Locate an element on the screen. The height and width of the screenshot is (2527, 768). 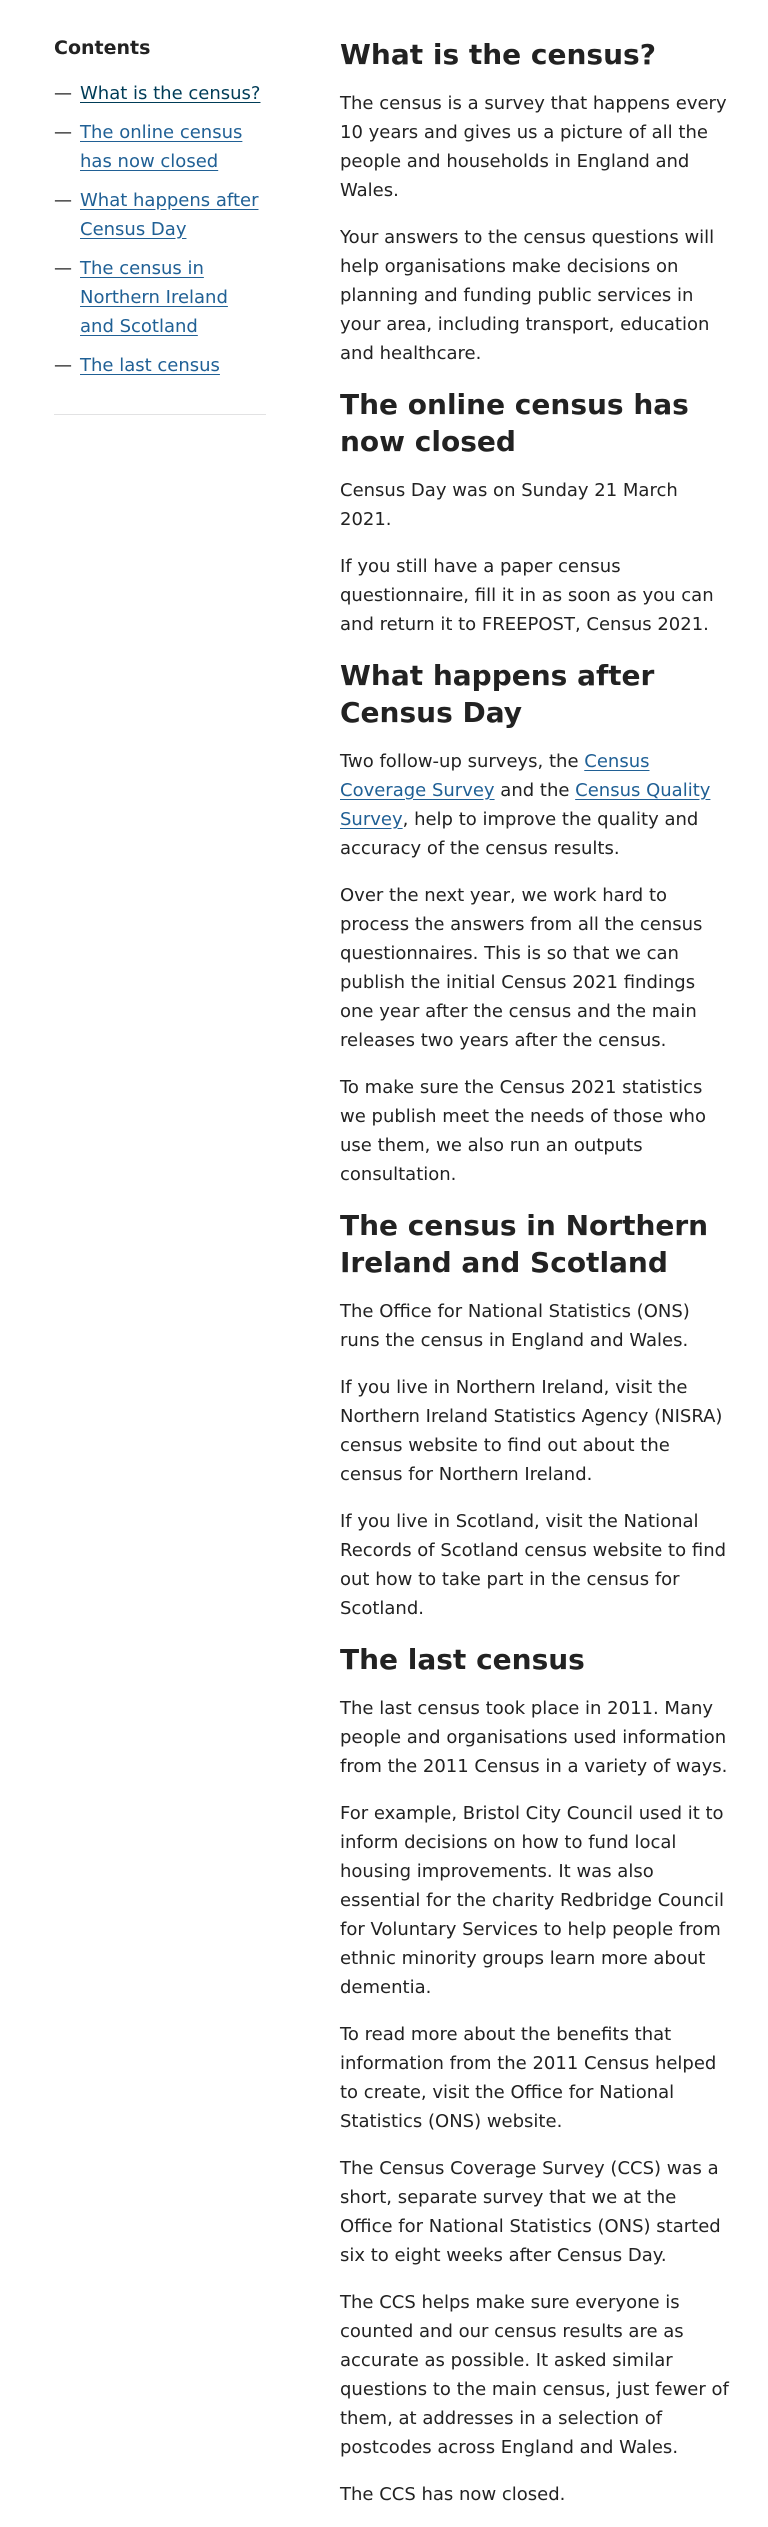
toc-link-online-census-closed: The online census has now closed is located at coordinates (161, 147).